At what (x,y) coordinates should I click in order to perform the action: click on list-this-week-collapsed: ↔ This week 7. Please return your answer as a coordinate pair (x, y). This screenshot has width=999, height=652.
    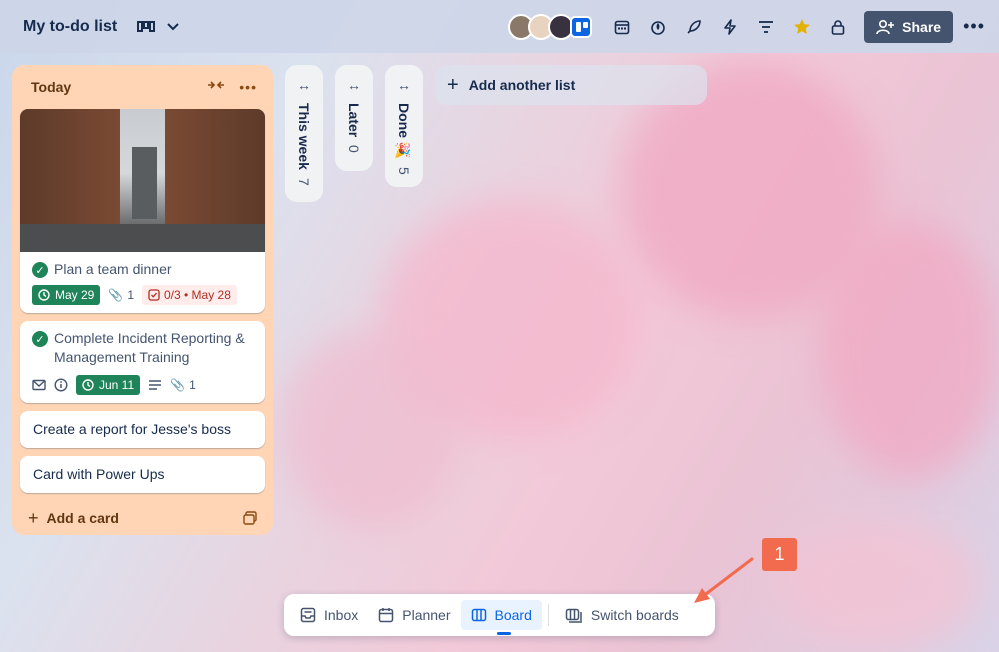
    Looking at the image, I should click on (304, 133).